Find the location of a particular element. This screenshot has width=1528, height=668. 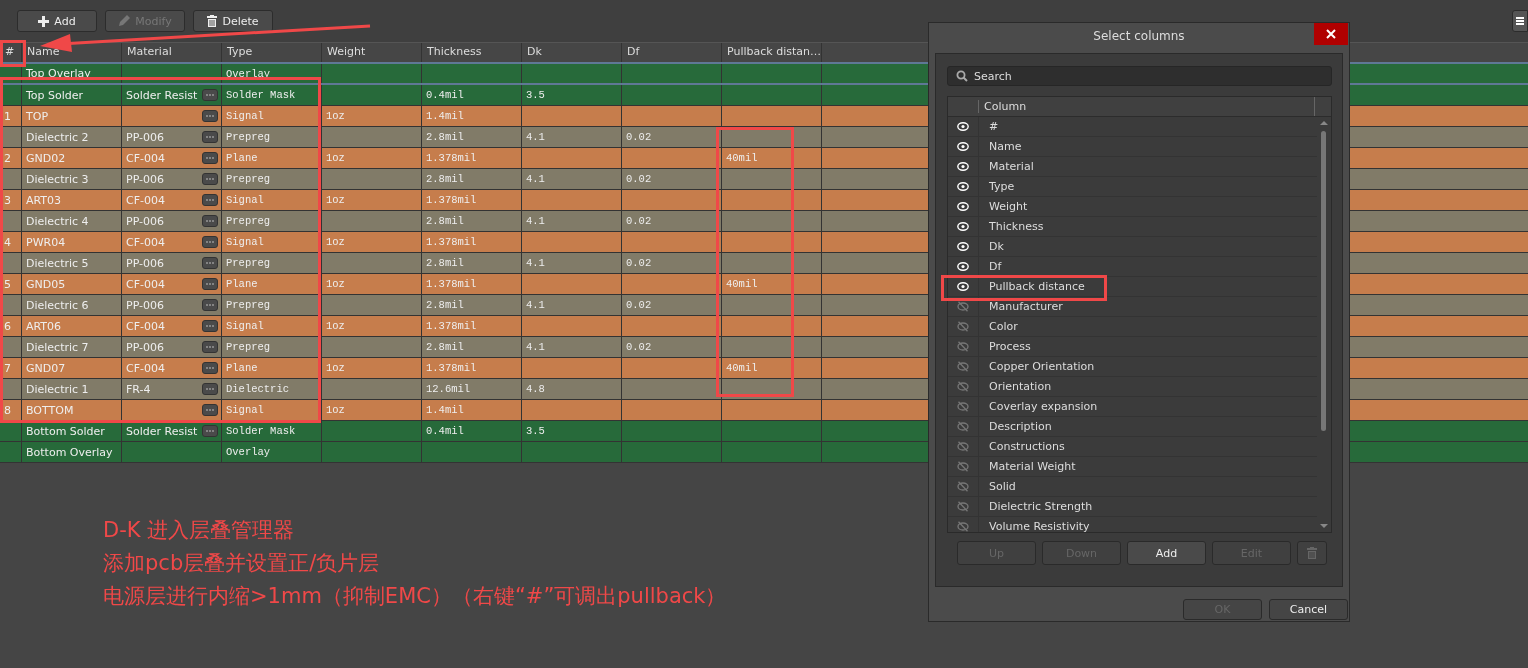

dialog-button: Cancel is located at coordinates (1308, 609).